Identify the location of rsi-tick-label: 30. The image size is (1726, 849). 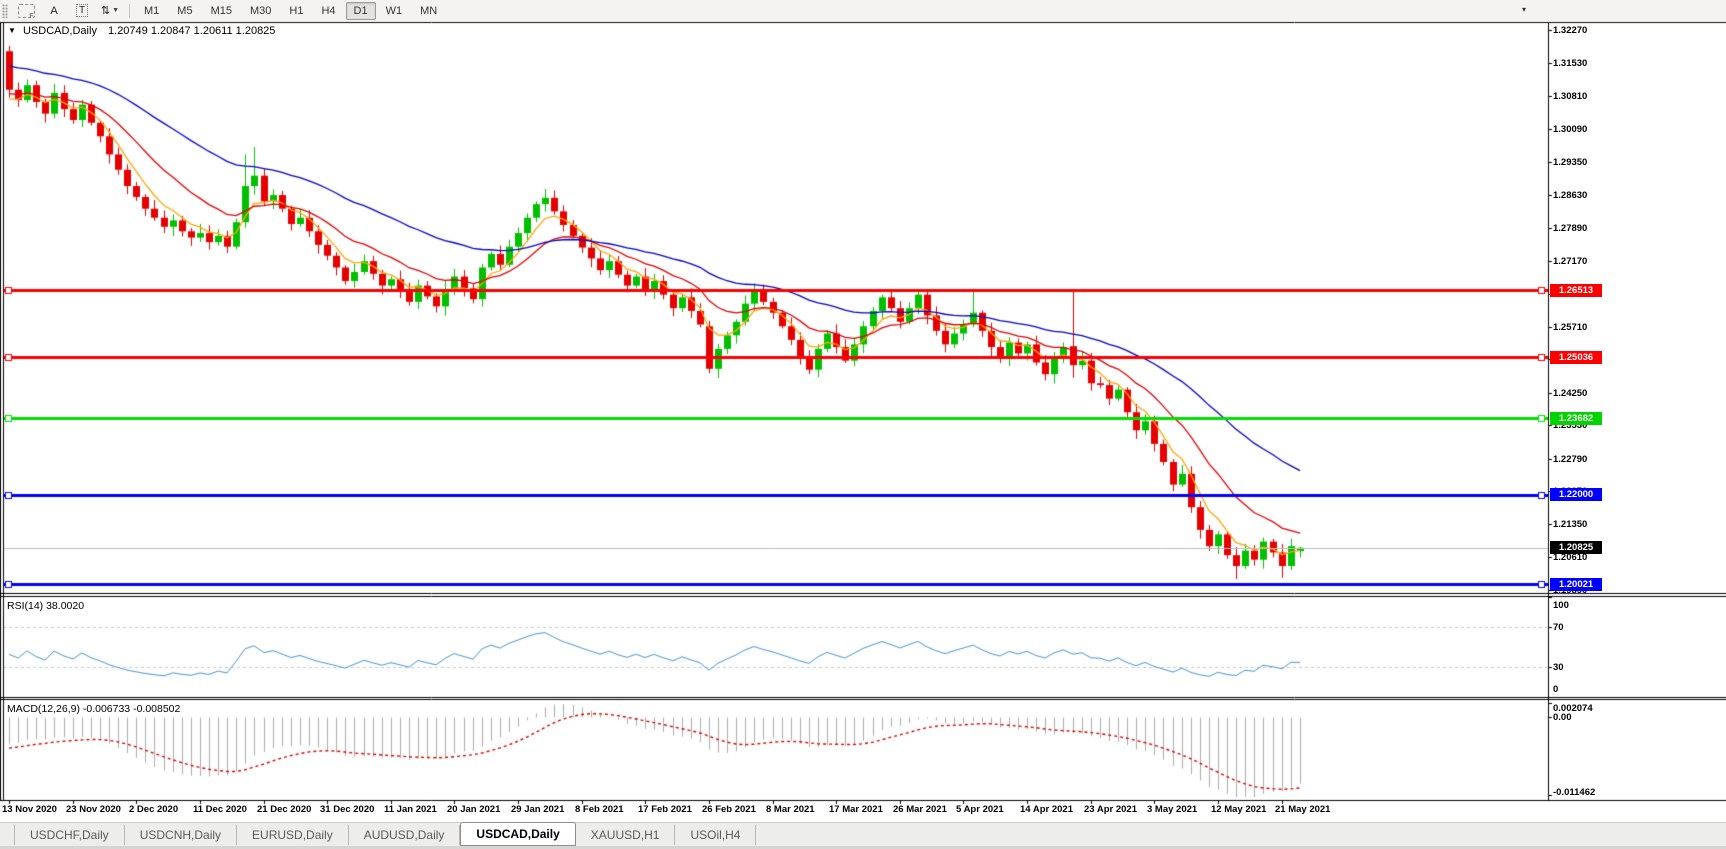
(1558, 667).